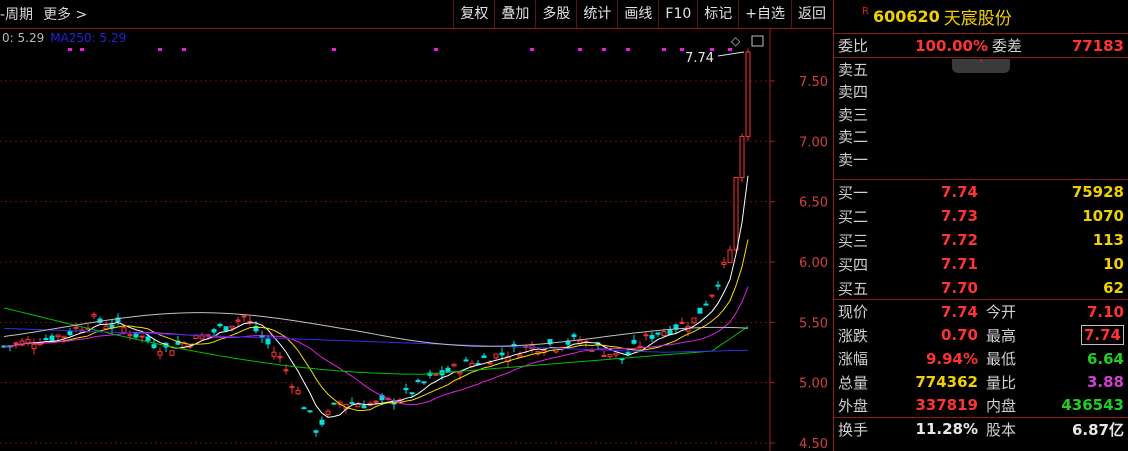 The image size is (1128, 451). Describe the element at coordinates (757, 41) in the screenshot. I see `panel-toggle-icon` at that location.